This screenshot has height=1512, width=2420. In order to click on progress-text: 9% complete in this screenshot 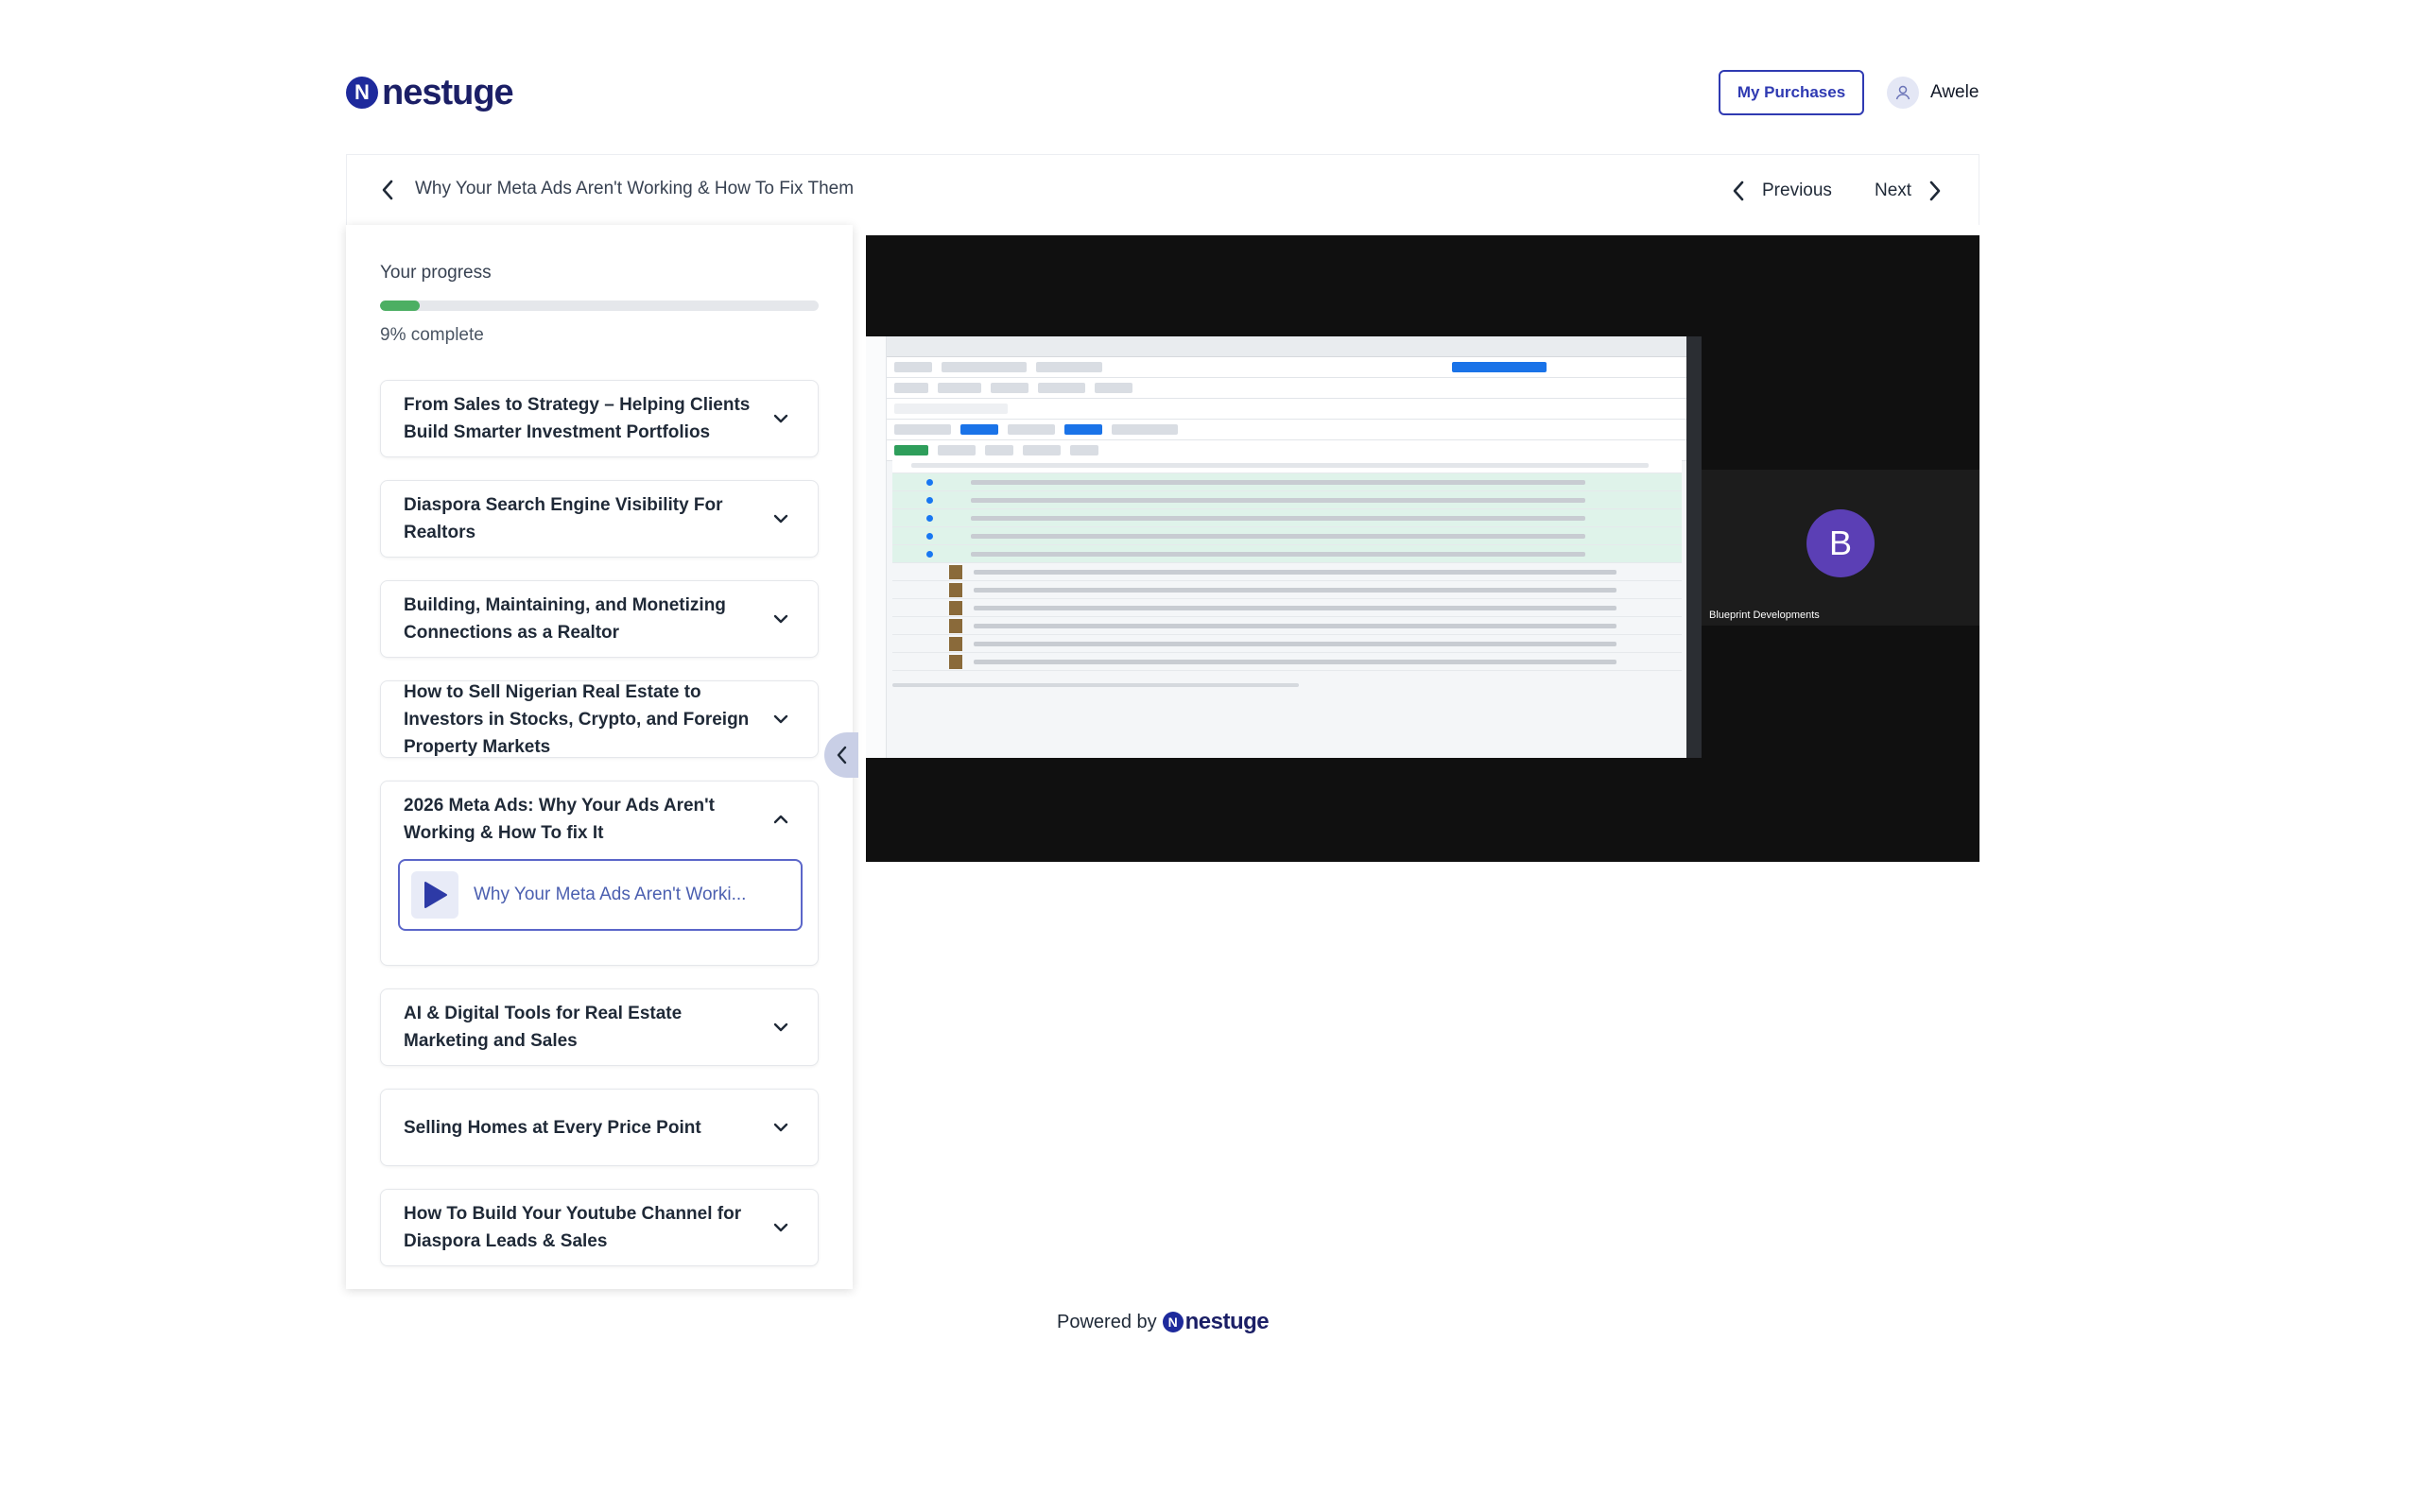, I will do `click(432, 335)`.